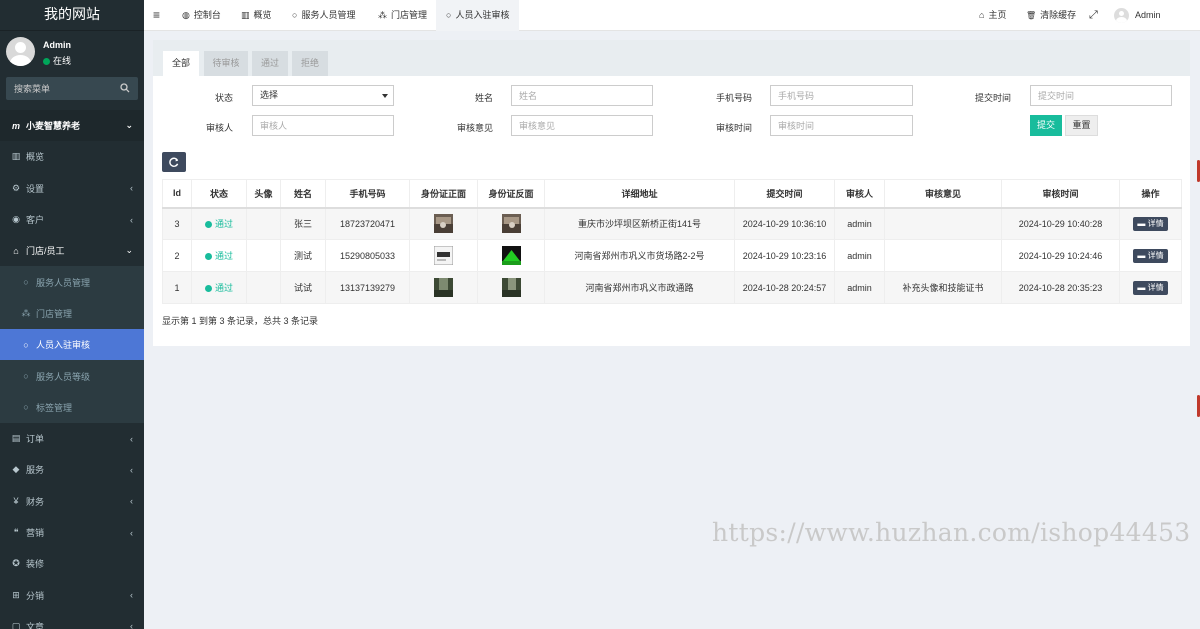 The width and height of the screenshot is (1200, 629). I want to click on cell-phone: 15290805033, so click(367, 255).